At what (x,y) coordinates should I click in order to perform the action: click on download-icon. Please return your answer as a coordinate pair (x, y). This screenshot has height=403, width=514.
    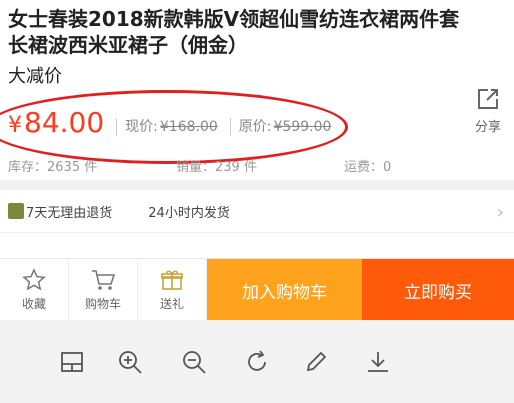
    Looking at the image, I should click on (378, 362).